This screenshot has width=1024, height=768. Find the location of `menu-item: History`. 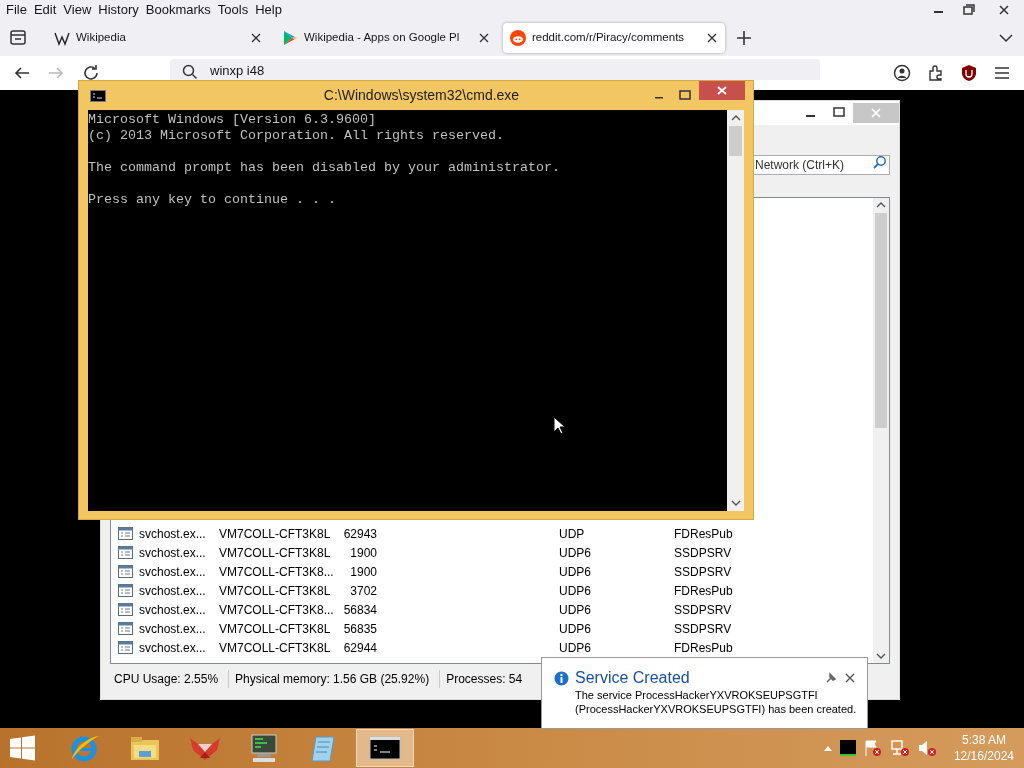

menu-item: History is located at coordinates (118, 10).